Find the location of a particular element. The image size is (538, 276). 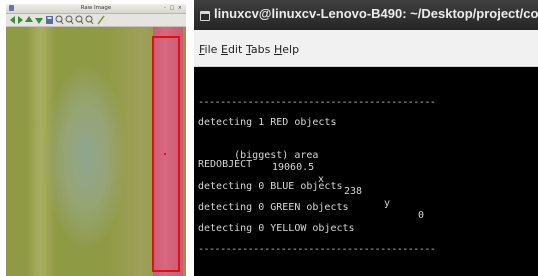

zoom-actual-icon is located at coordinates (89, 20).